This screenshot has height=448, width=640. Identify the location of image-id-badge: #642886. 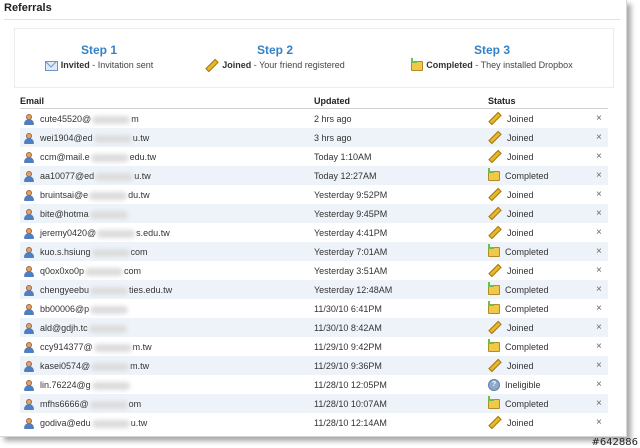
(614, 442).